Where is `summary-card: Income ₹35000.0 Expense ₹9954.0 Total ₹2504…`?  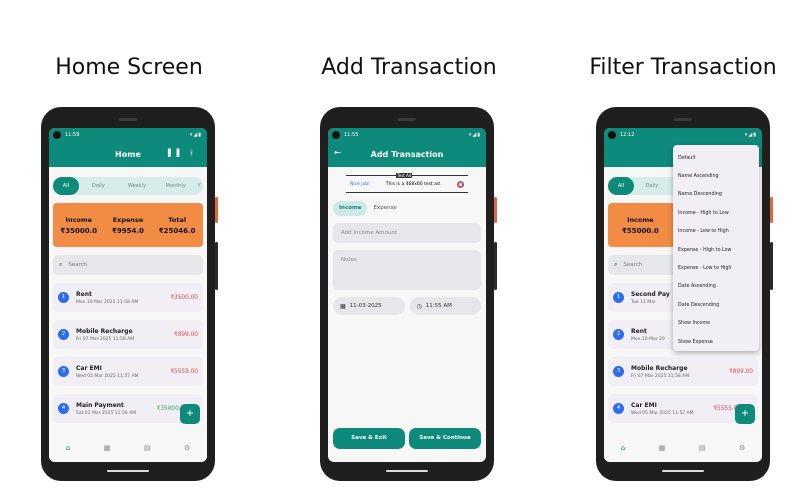
summary-card: Income ₹35000.0 Expense ₹9954.0 Total ₹2504… is located at coordinates (128, 225).